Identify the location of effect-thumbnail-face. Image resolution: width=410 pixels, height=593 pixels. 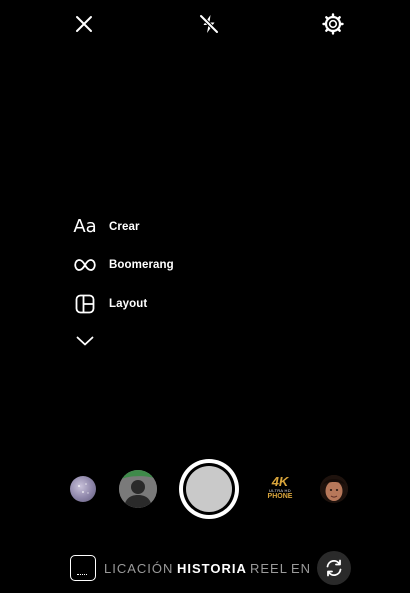
(334, 489).